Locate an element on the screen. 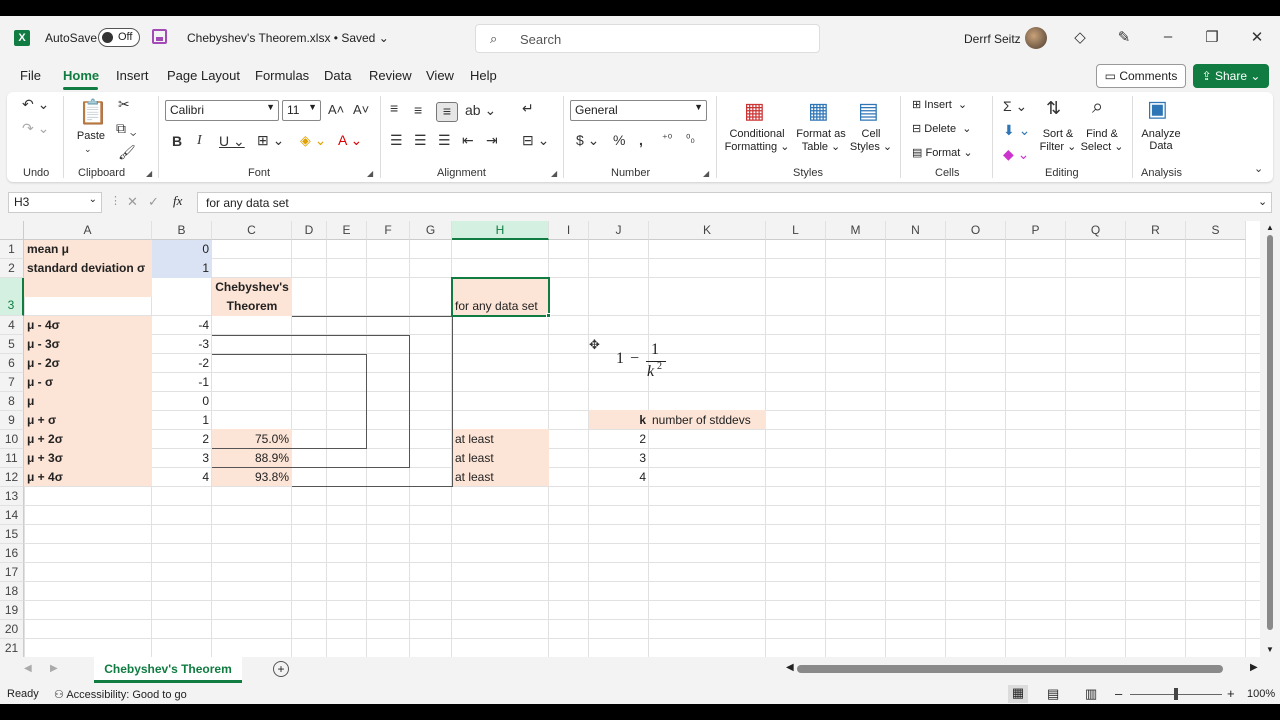 The image size is (1280, 720). sort-filter-button: Sort & Filter ⌄ is located at coordinates (1058, 140).